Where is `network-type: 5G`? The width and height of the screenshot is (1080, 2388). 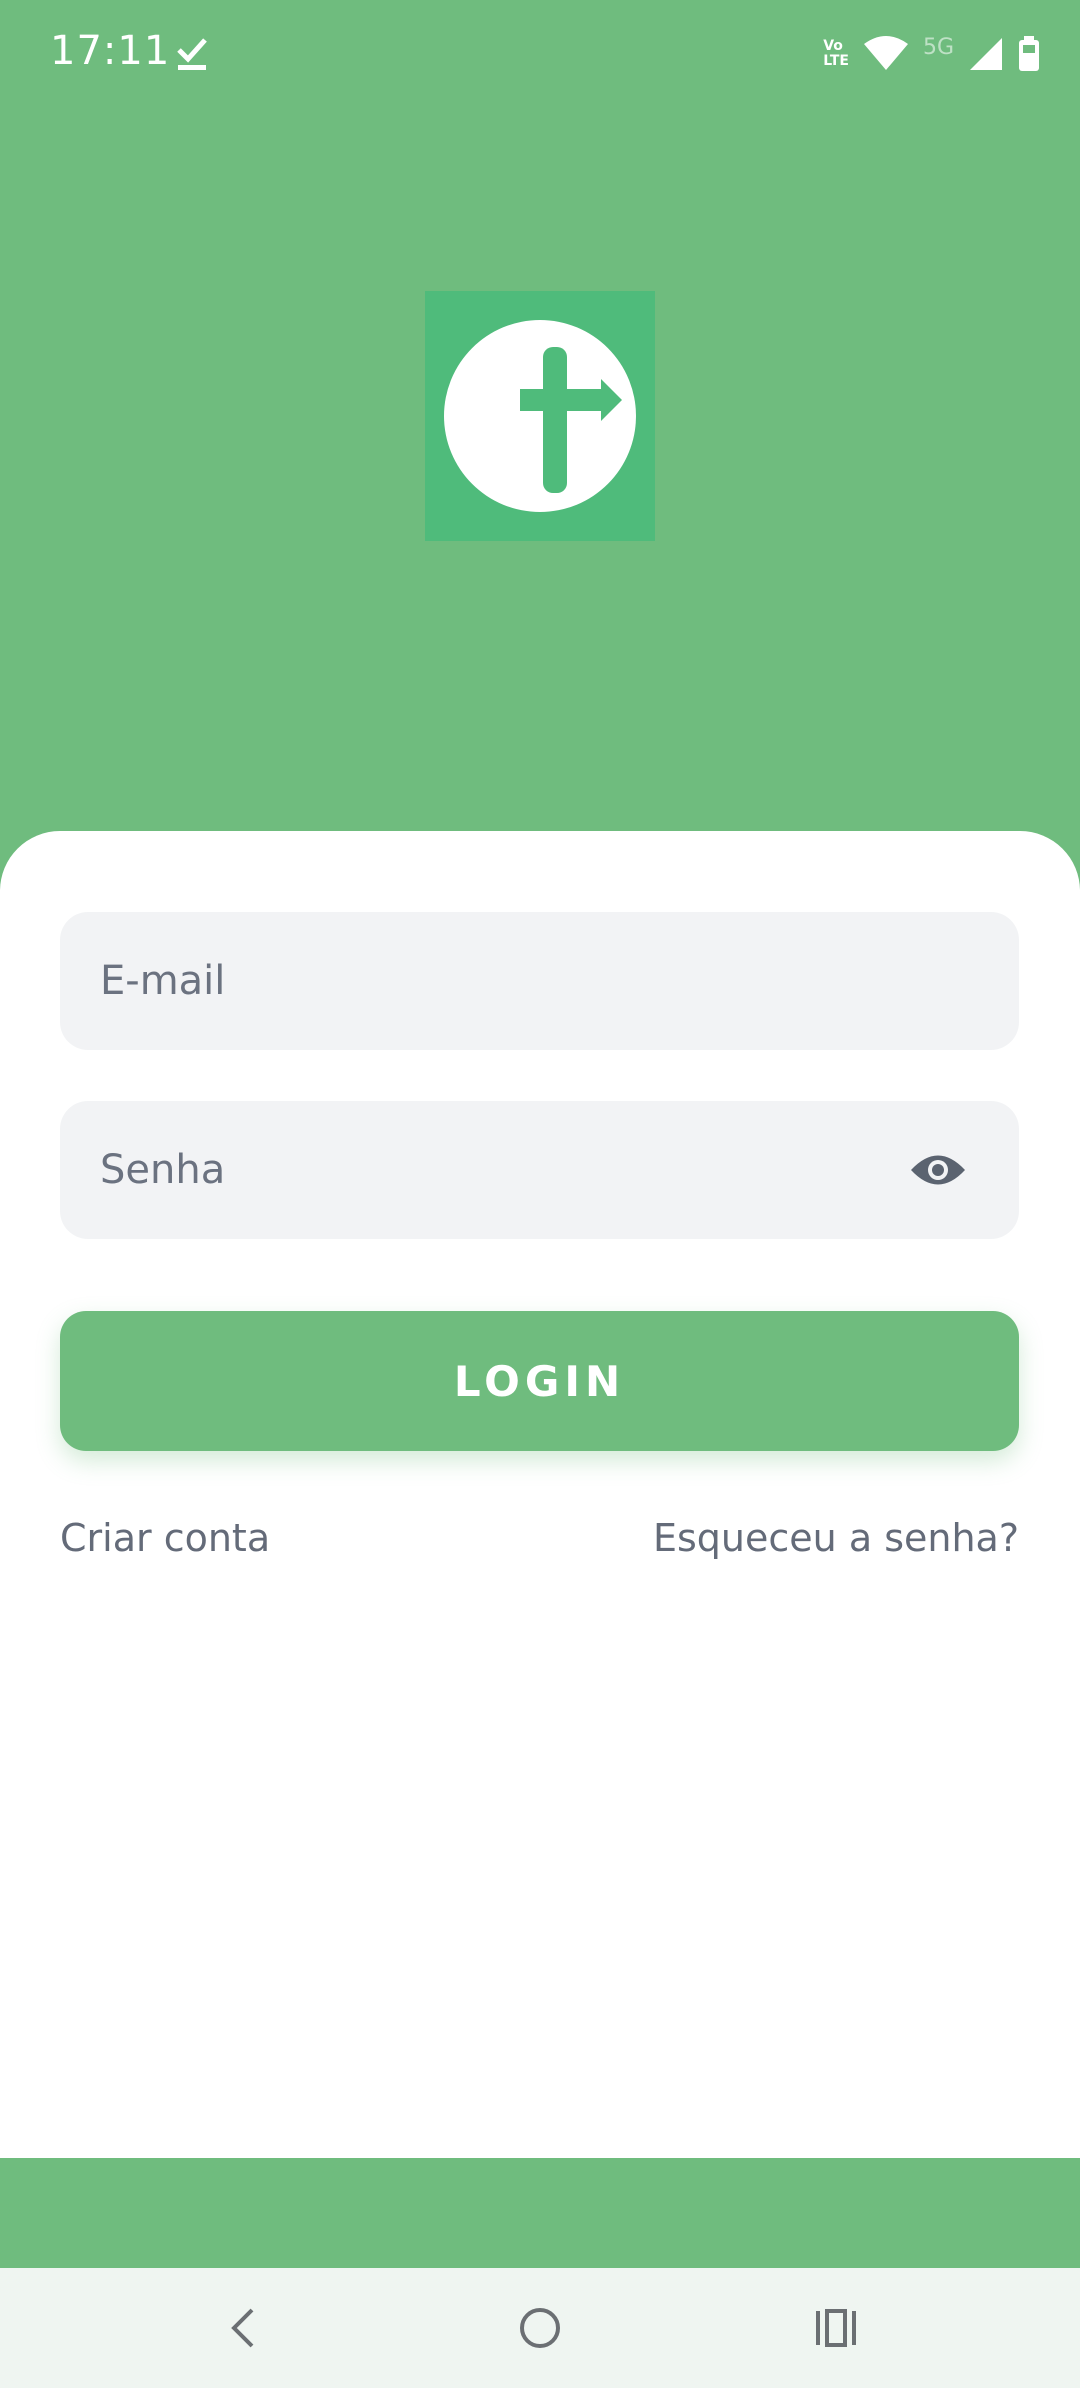
network-type: 5G is located at coordinates (938, 47).